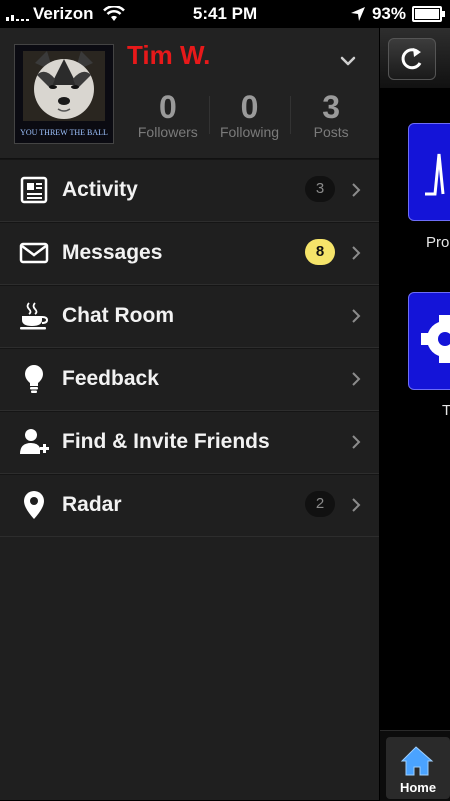 Image resolution: width=450 pixels, height=801 pixels. I want to click on avatar: YOU THREW THE BALL, so click(64, 94).